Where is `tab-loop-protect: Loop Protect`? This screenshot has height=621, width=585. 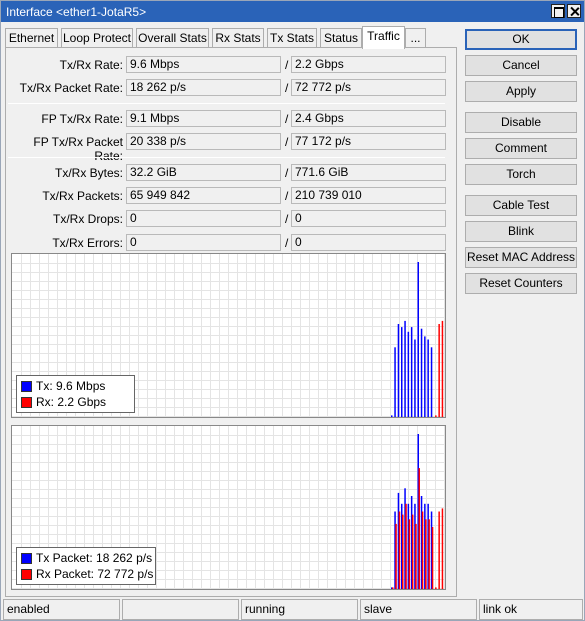 tab-loop-protect: Loop Protect is located at coordinates (97, 38).